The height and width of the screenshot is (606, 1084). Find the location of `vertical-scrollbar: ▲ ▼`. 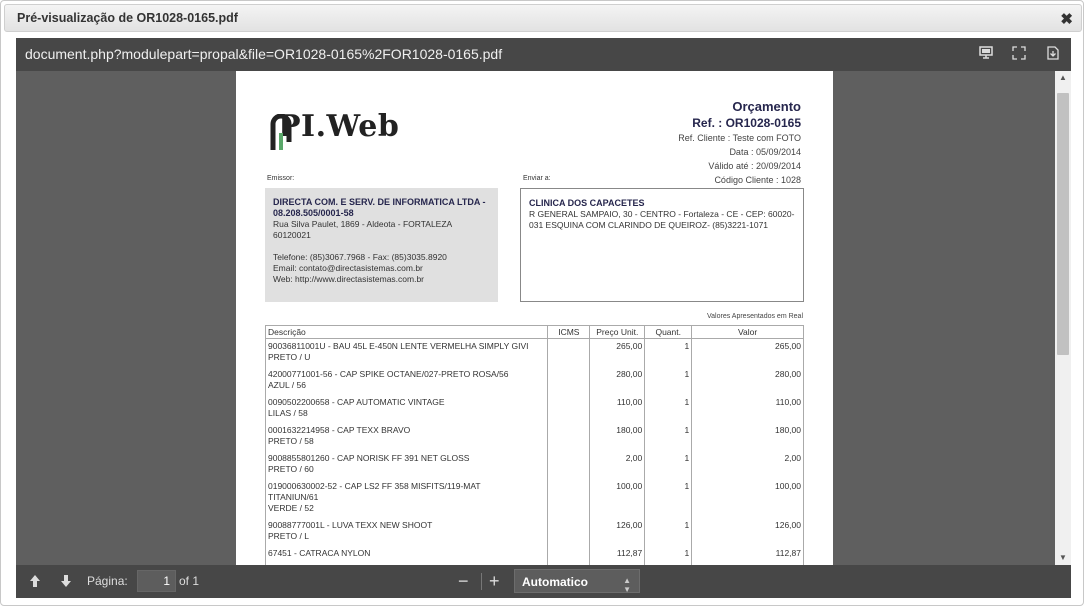

vertical-scrollbar: ▲ ▼ is located at coordinates (1063, 318).